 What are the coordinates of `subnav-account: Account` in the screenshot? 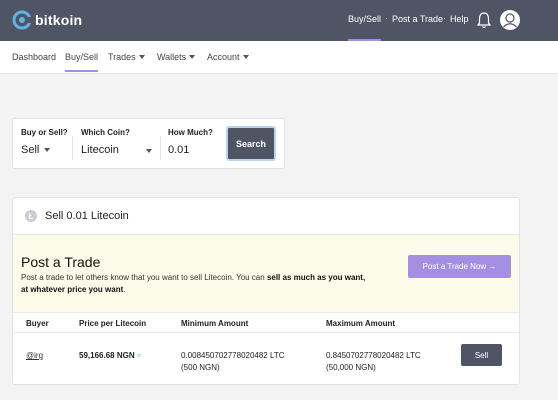 It's located at (228, 57).